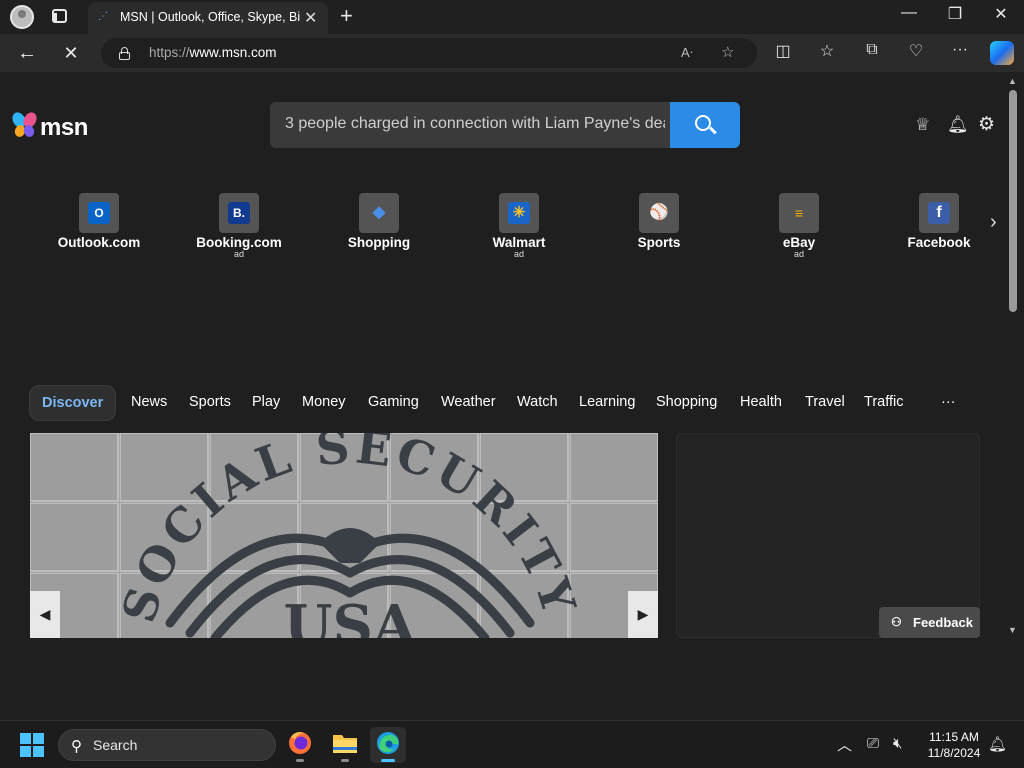 The width and height of the screenshot is (1024, 768). What do you see at coordinates (149, 402) in the screenshot?
I see `tab-news: News` at bounding box center [149, 402].